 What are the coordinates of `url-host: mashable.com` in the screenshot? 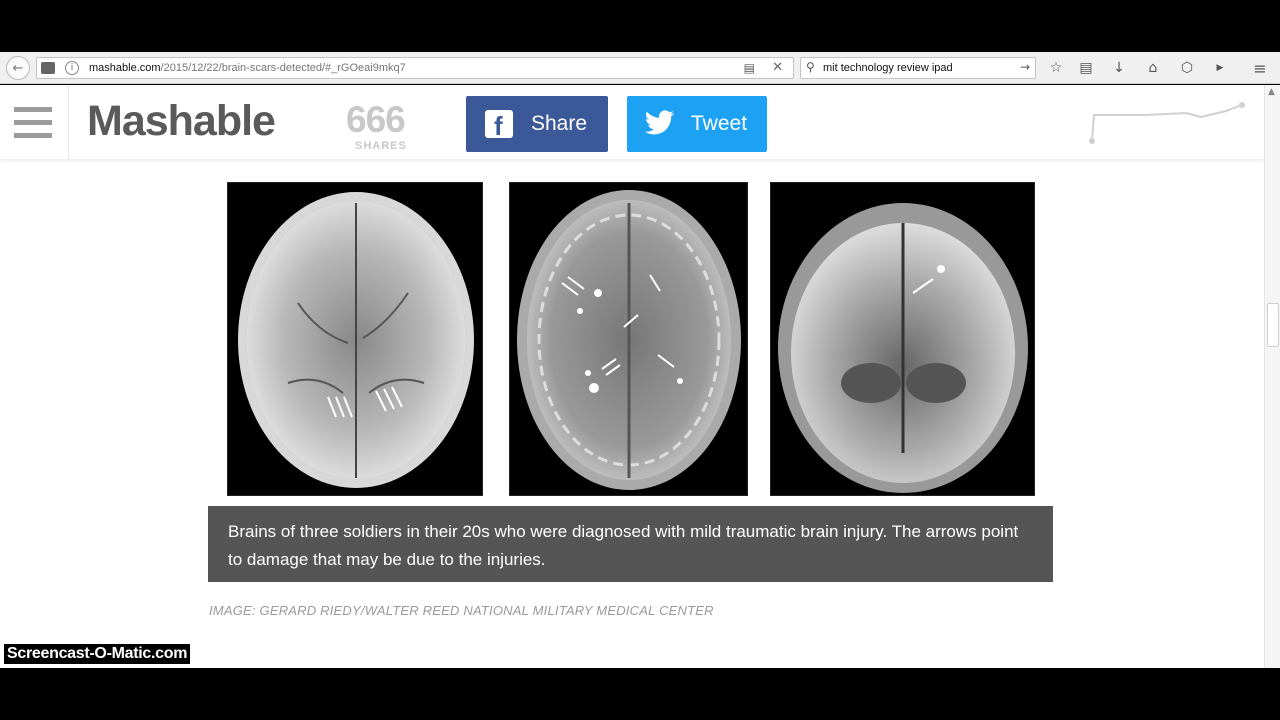 It's located at (125, 68).